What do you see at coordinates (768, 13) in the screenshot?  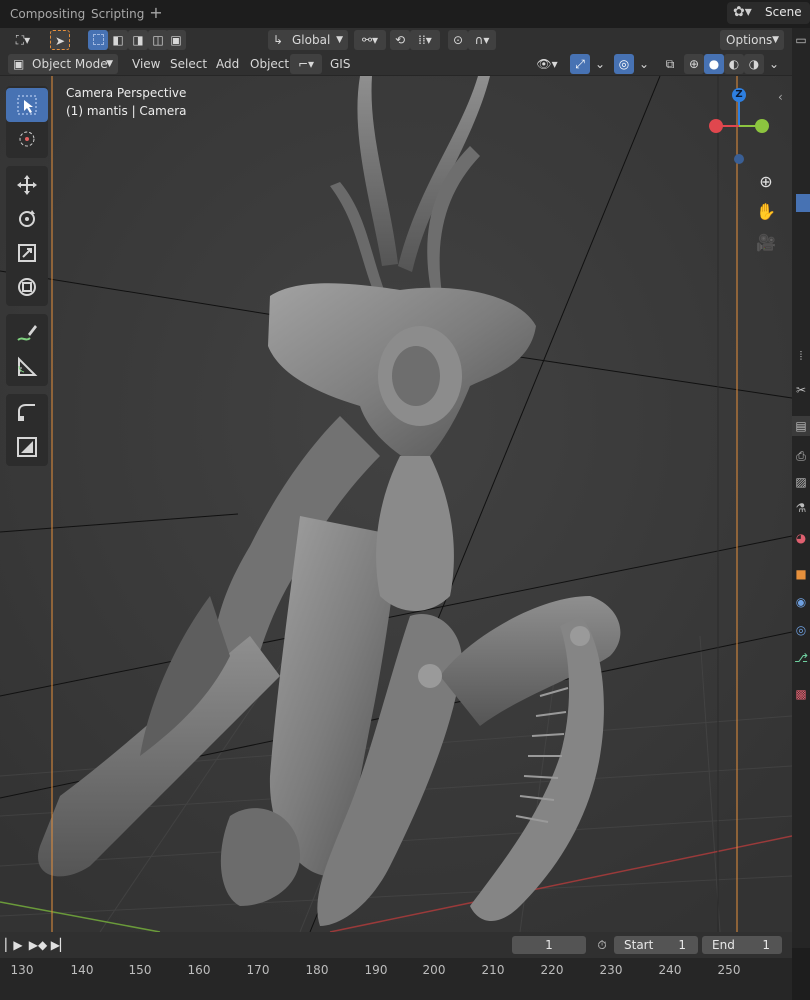 I see `scene-selector: ✿▾ Scene` at bounding box center [768, 13].